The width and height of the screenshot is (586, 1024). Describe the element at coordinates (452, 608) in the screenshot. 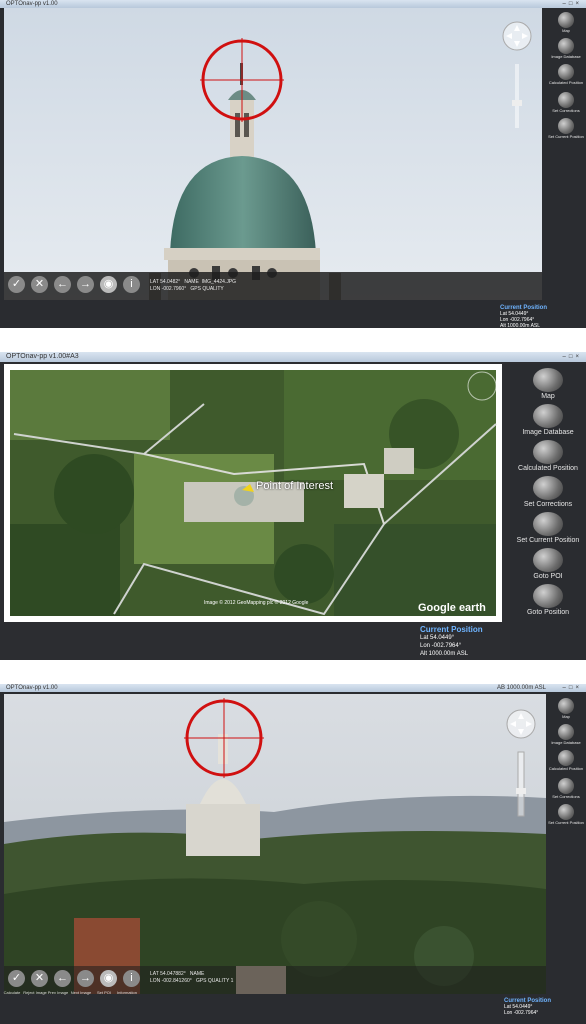

I see `google-earth-logo: Google earth` at that location.